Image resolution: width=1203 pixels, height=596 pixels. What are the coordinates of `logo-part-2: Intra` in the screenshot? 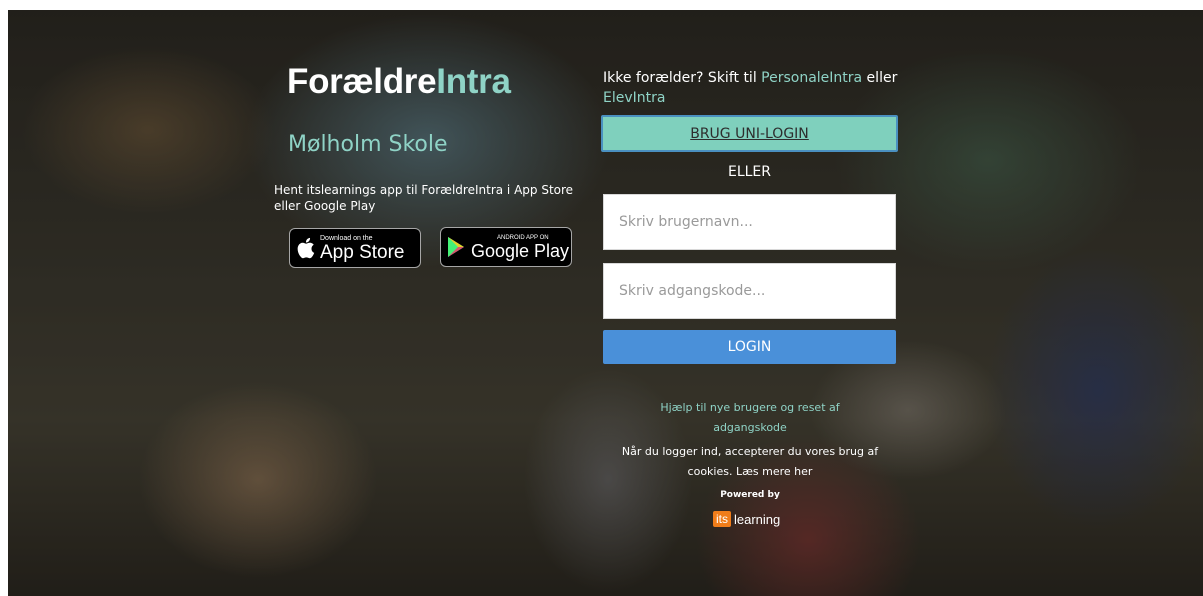 It's located at (473, 81).